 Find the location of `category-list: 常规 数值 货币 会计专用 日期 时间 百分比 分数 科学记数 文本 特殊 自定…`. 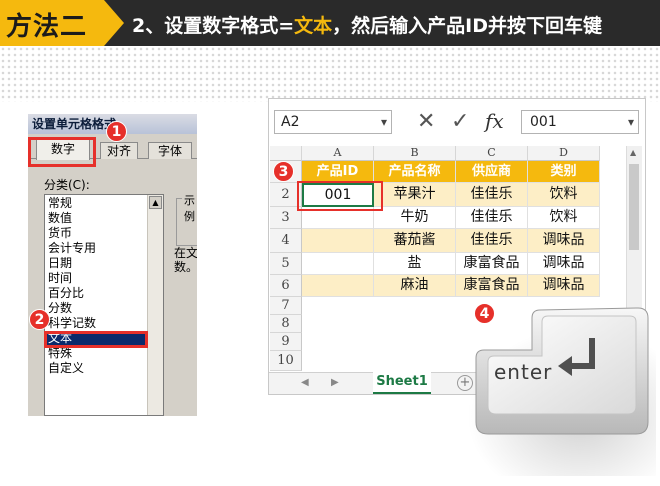

category-list: 常规 数值 货币 会计专用 日期 时间 百分比 分数 科学记数 文本 特殊 自定… is located at coordinates (104, 305).